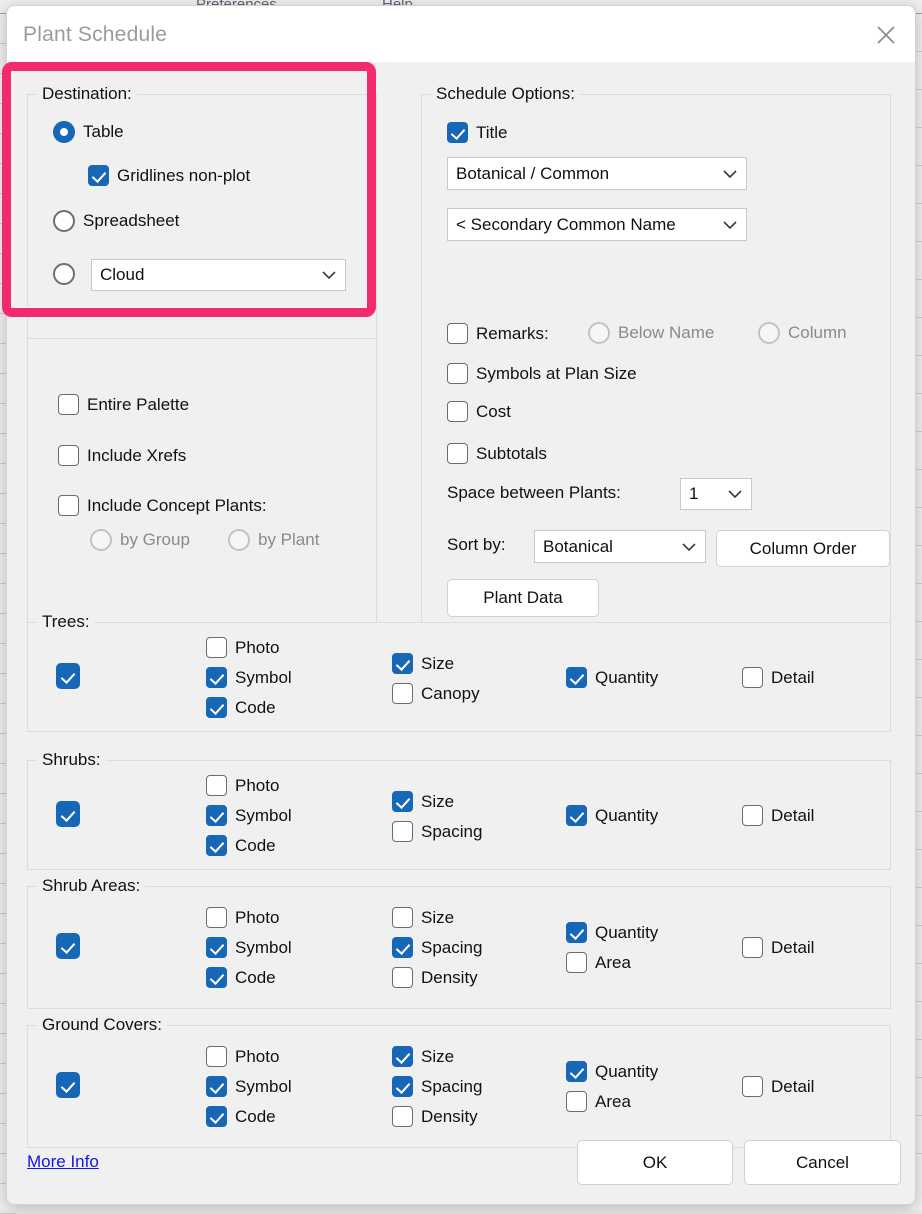 The image size is (922, 1214). What do you see at coordinates (620, 546) in the screenshot?
I see `sort-by-select: Botanical` at bounding box center [620, 546].